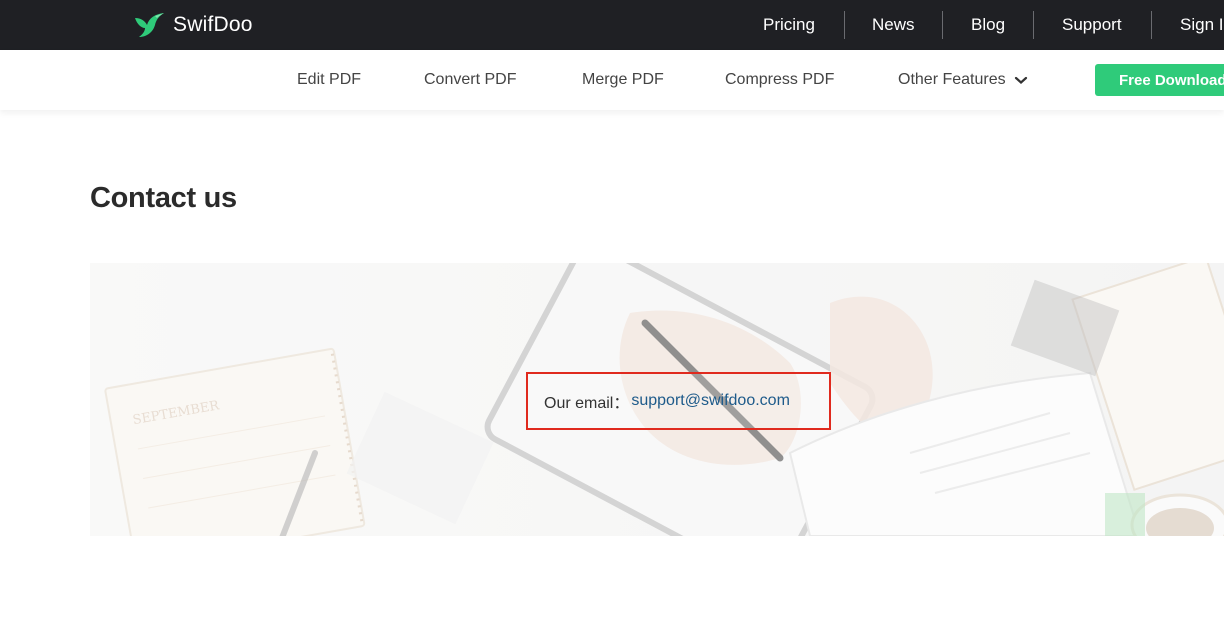 This screenshot has width=1224, height=617. What do you see at coordinates (163, 198) in the screenshot?
I see `page-title: Contact us` at bounding box center [163, 198].